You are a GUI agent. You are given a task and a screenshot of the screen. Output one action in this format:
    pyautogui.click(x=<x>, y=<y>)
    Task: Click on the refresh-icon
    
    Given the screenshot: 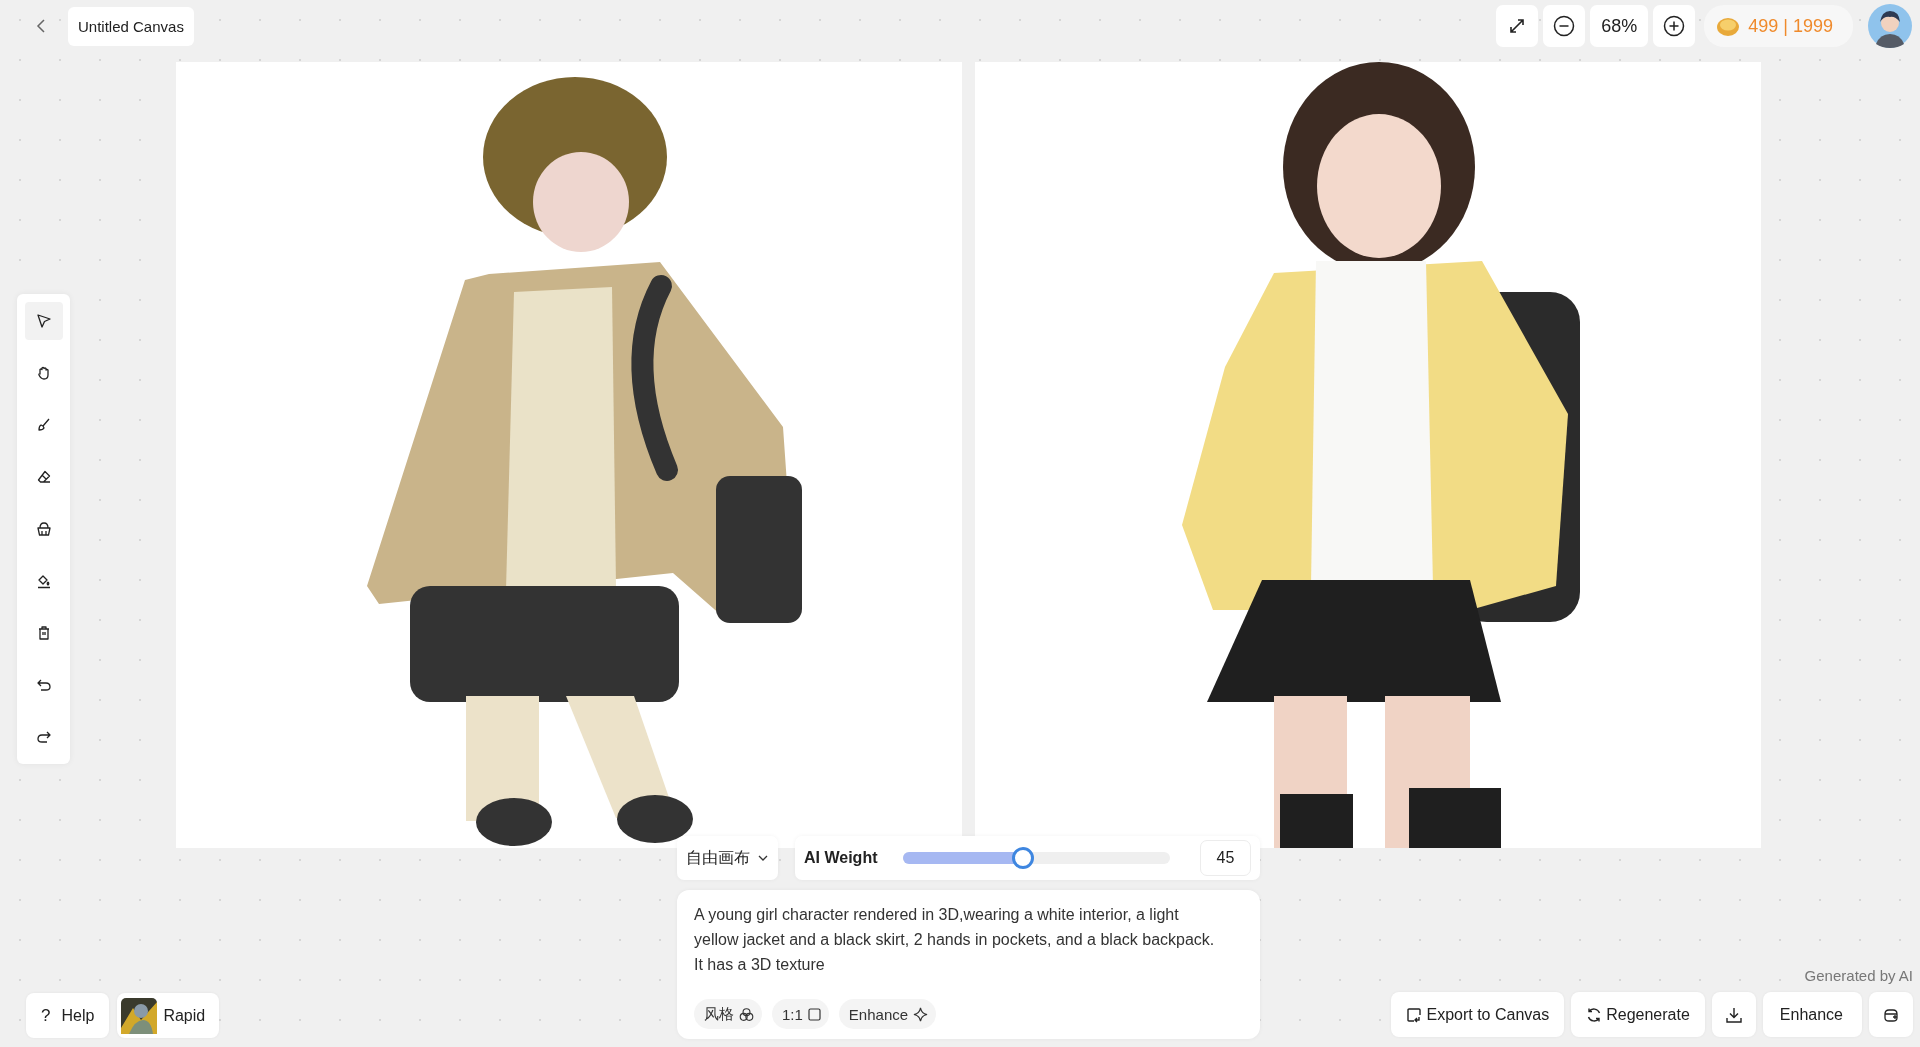 What is the action you would take?
    pyautogui.click(x=1594, y=1014)
    